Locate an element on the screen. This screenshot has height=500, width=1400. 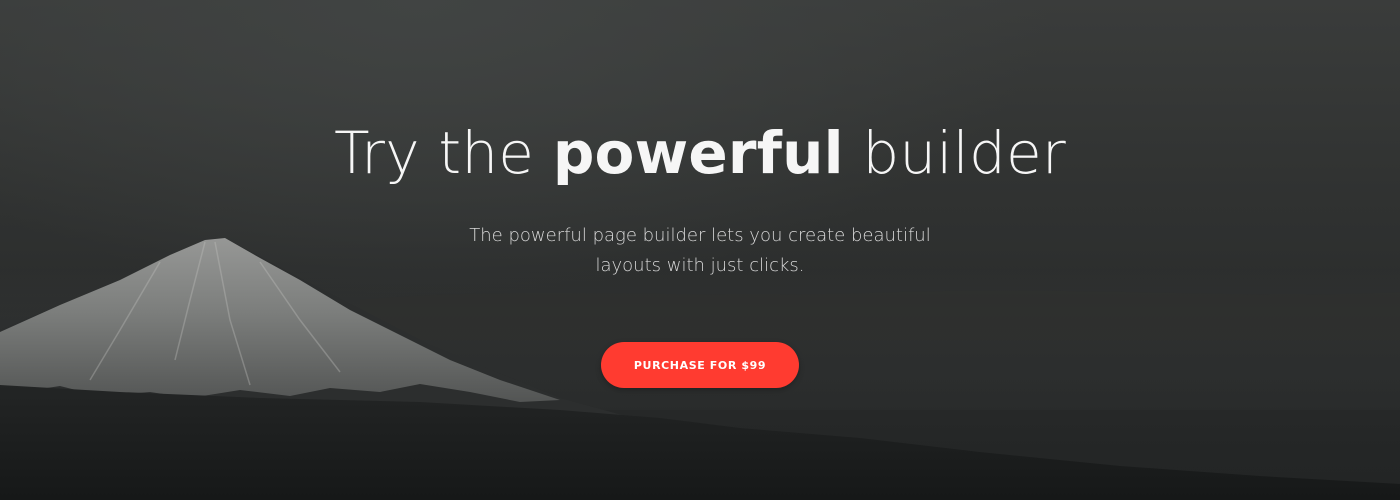
purchase-button: PURCHASE FOR $99 is located at coordinates (700, 365).